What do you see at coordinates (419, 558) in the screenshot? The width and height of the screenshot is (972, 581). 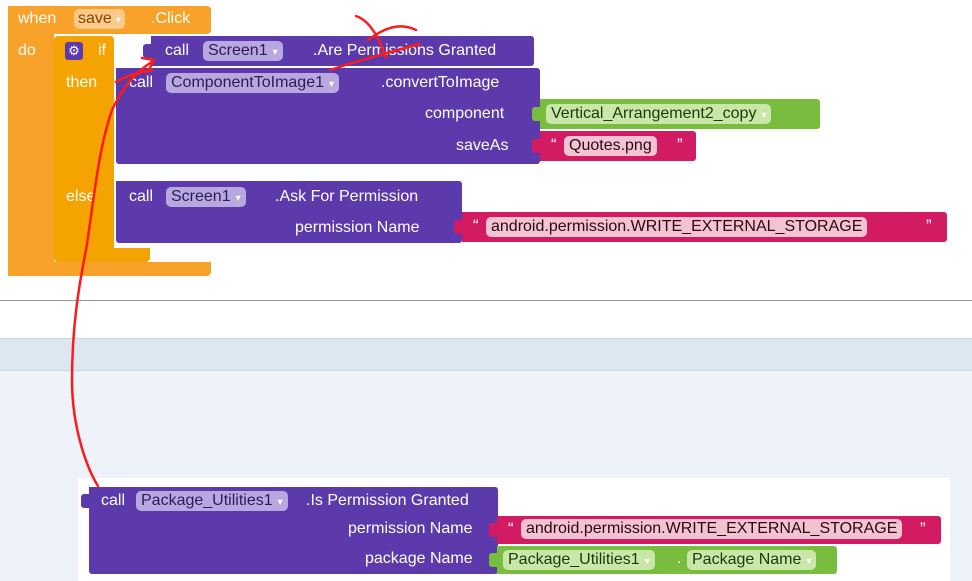 I see `package-param2-label: package Name` at bounding box center [419, 558].